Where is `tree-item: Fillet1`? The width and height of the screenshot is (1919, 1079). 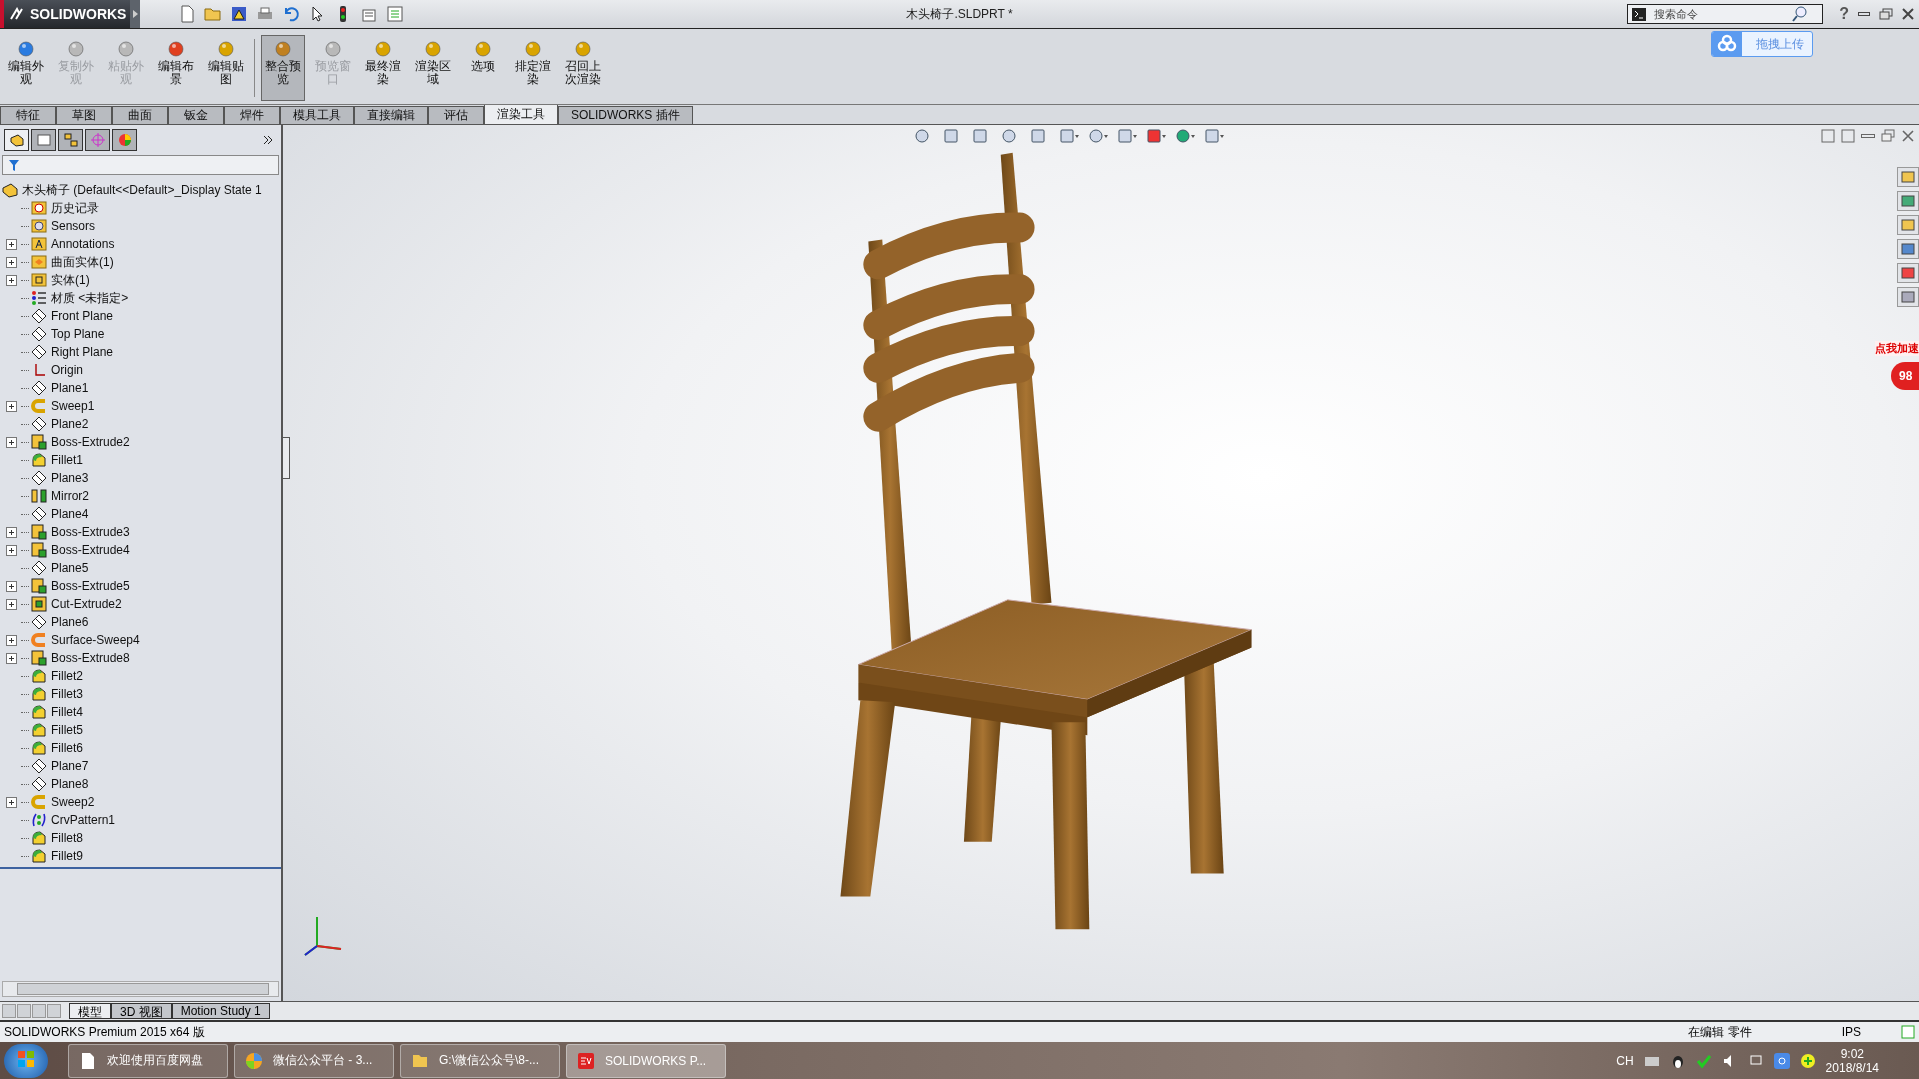
tree-item: Fillet1 is located at coordinates (67, 460).